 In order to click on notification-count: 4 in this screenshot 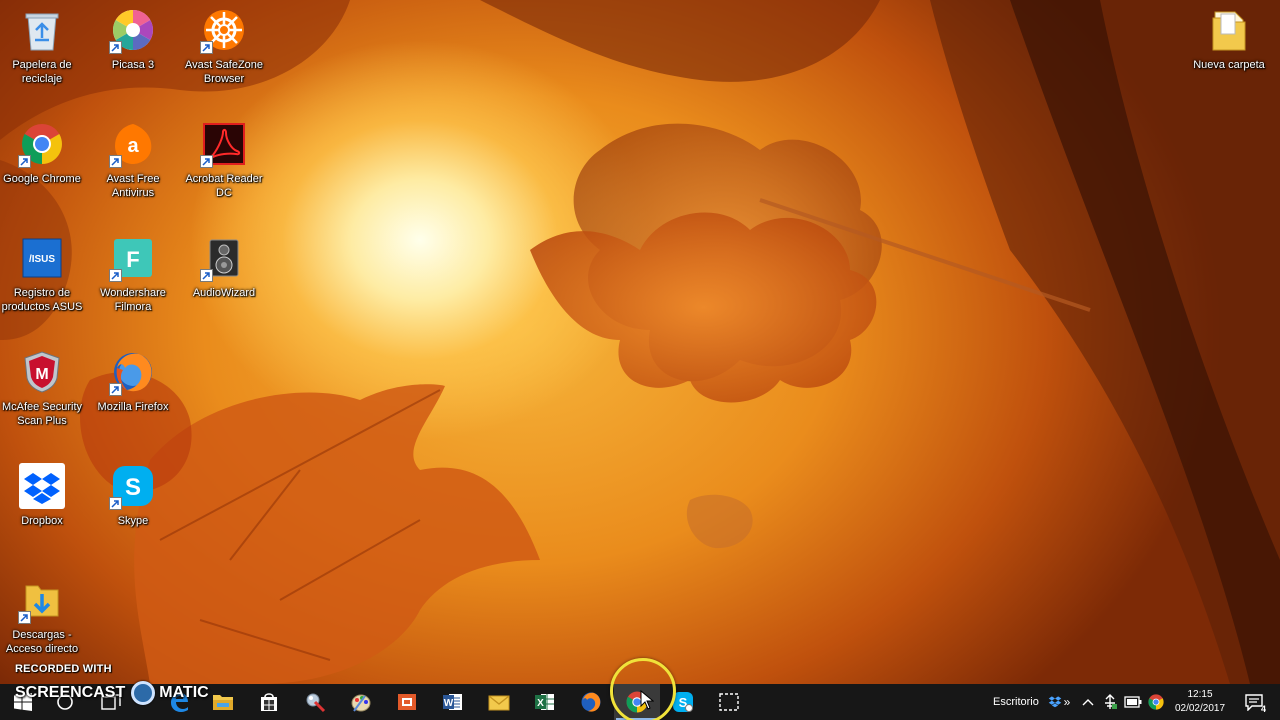, I will do `click(1263, 709)`.